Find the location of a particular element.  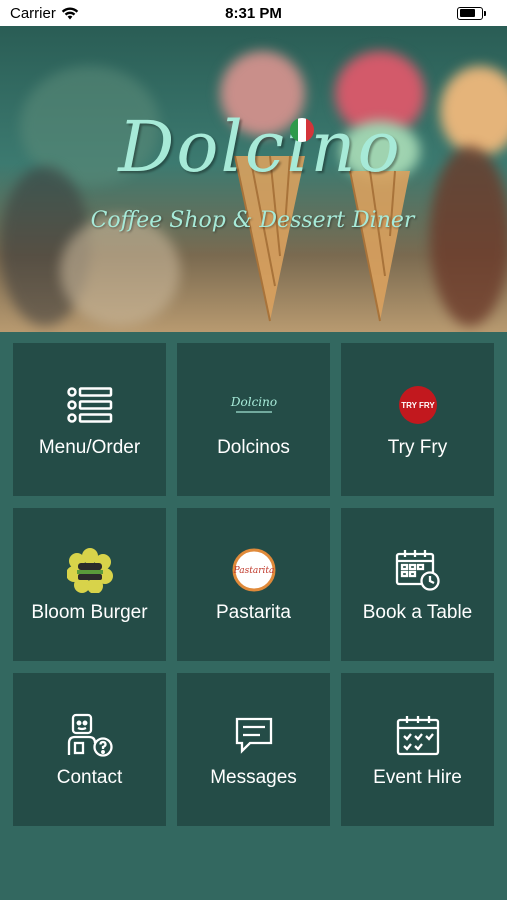

carrier-label: Carrier is located at coordinates (33, 13).